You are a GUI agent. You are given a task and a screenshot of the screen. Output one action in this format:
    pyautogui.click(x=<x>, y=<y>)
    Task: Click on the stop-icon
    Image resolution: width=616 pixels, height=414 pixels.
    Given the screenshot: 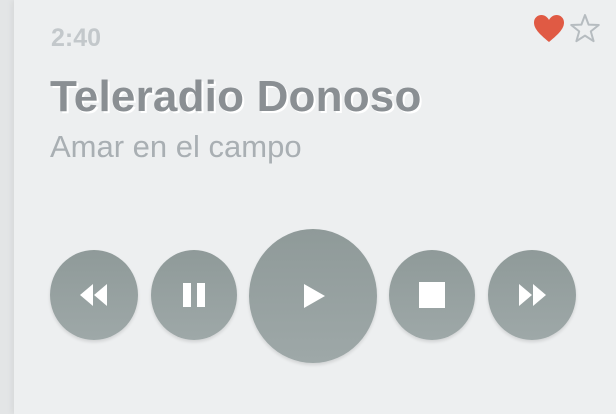 What is the action you would take?
    pyautogui.click(x=432, y=295)
    